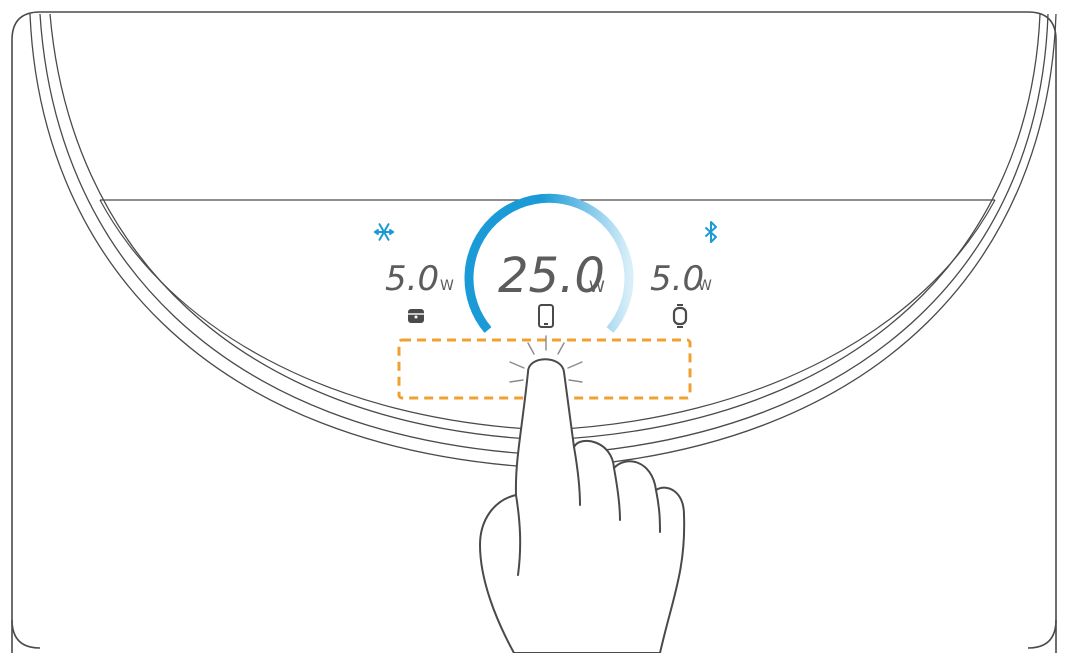 This screenshot has width=1067, height=653. I want to click on bluetooth-icon, so click(711, 232).